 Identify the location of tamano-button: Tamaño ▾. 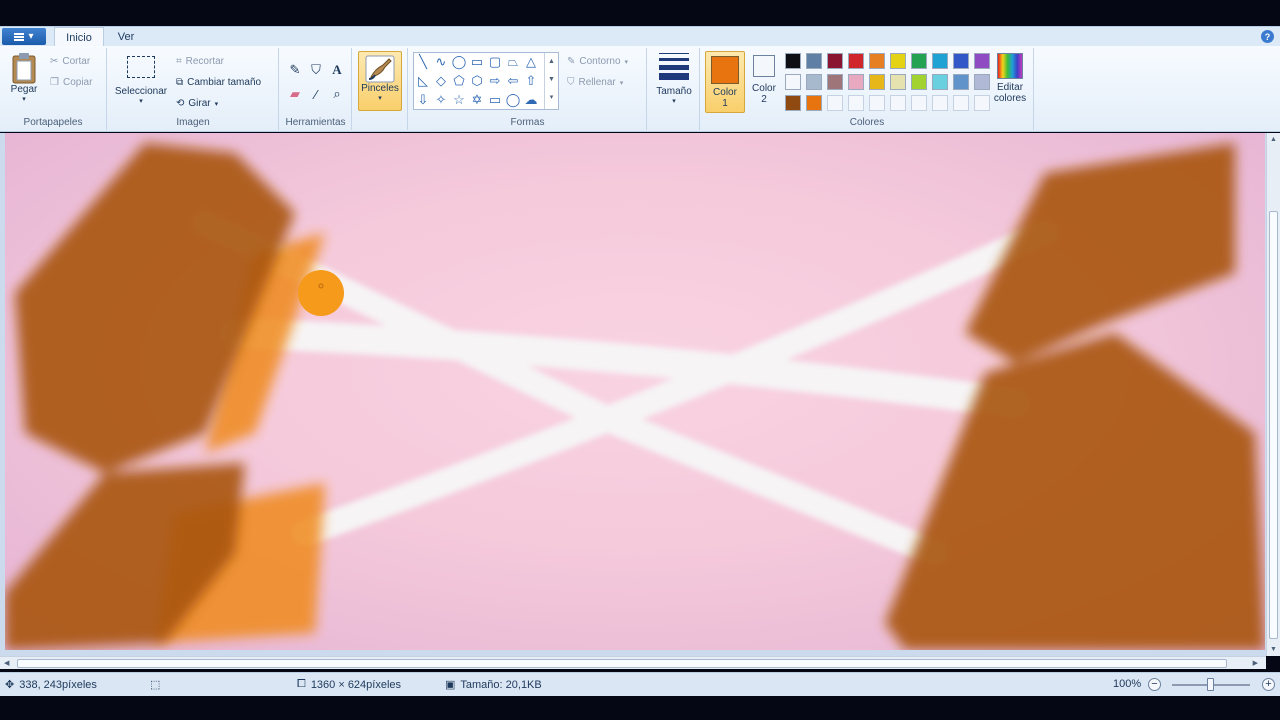
(674, 79).